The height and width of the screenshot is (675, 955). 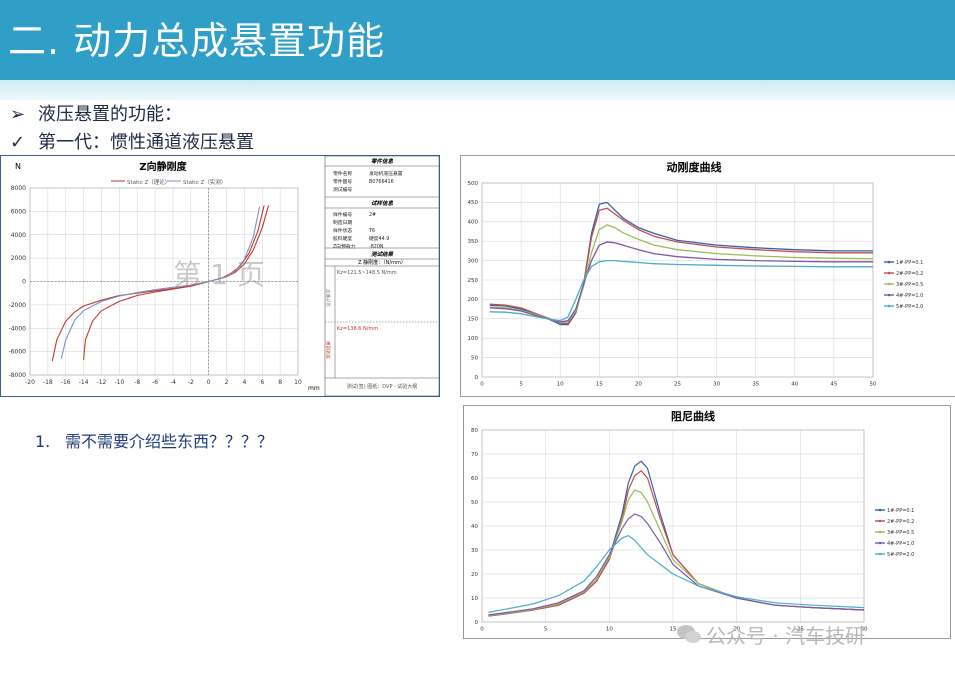 What do you see at coordinates (146, 142) in the screenshot?
I see `bullet-text: 第一代：惯性通道液压悬置` at bounding box center [146, 142].